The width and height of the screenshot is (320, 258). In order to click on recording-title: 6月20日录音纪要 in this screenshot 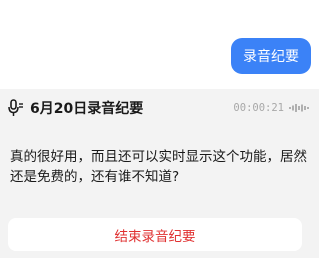, I will do `click(87, 109)`.